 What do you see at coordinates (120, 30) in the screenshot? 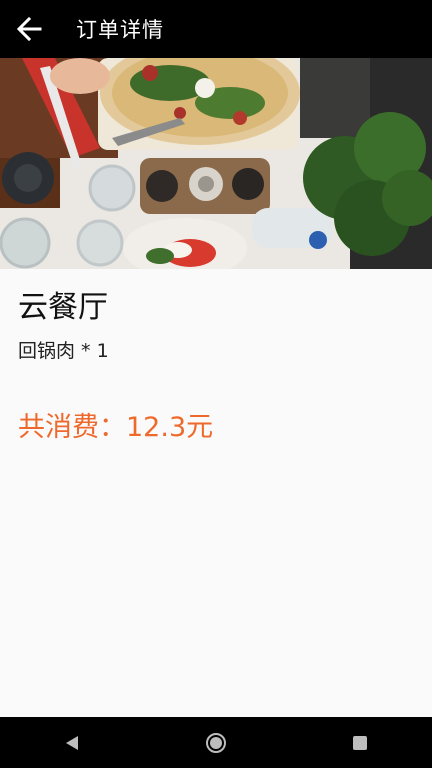
I see `page-title: 订单详情` at bounding box center [120, 30].